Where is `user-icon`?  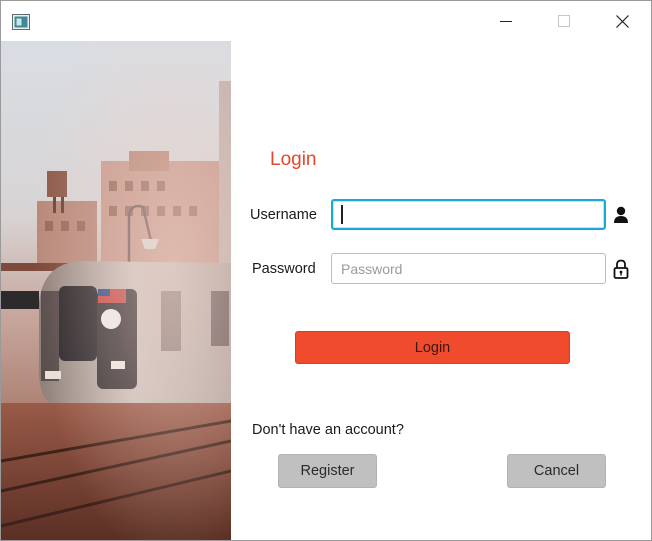 user-icon is located at coordinates (621, 214).